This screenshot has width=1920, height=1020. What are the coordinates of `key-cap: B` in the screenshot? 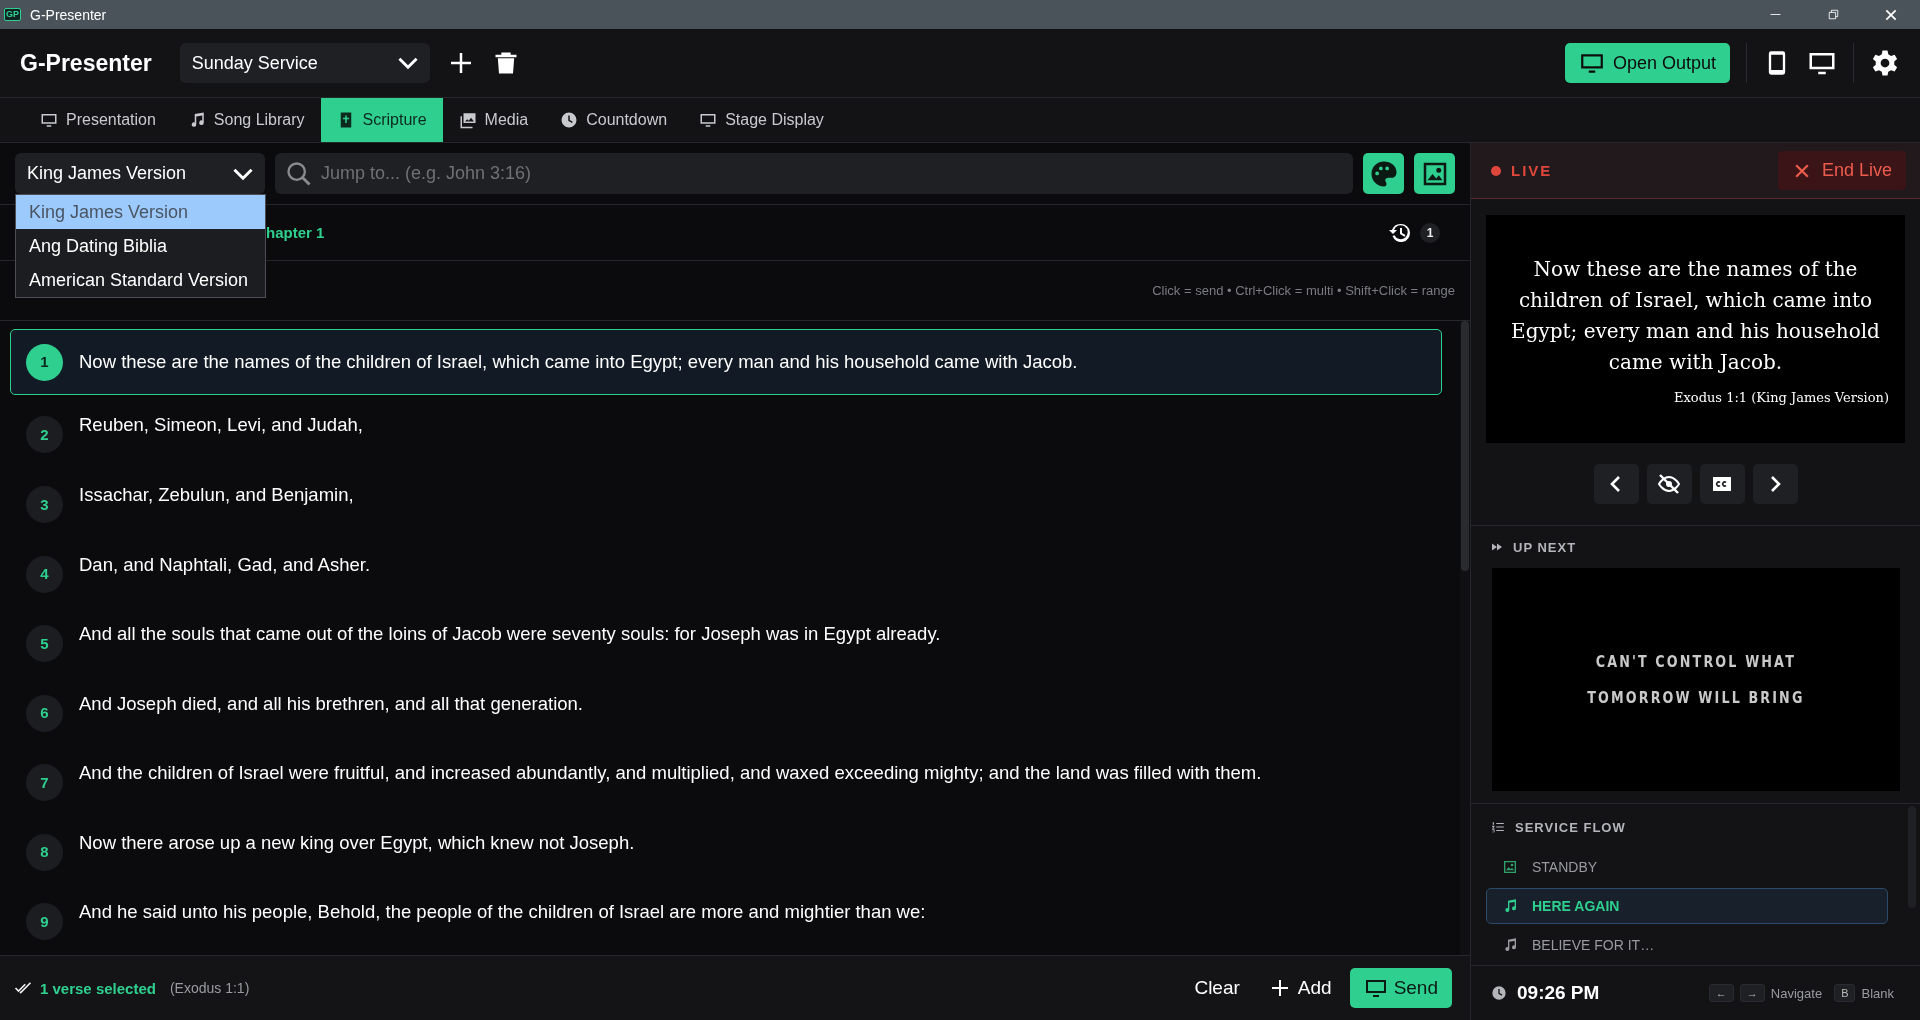 It's located at (1845, 993).